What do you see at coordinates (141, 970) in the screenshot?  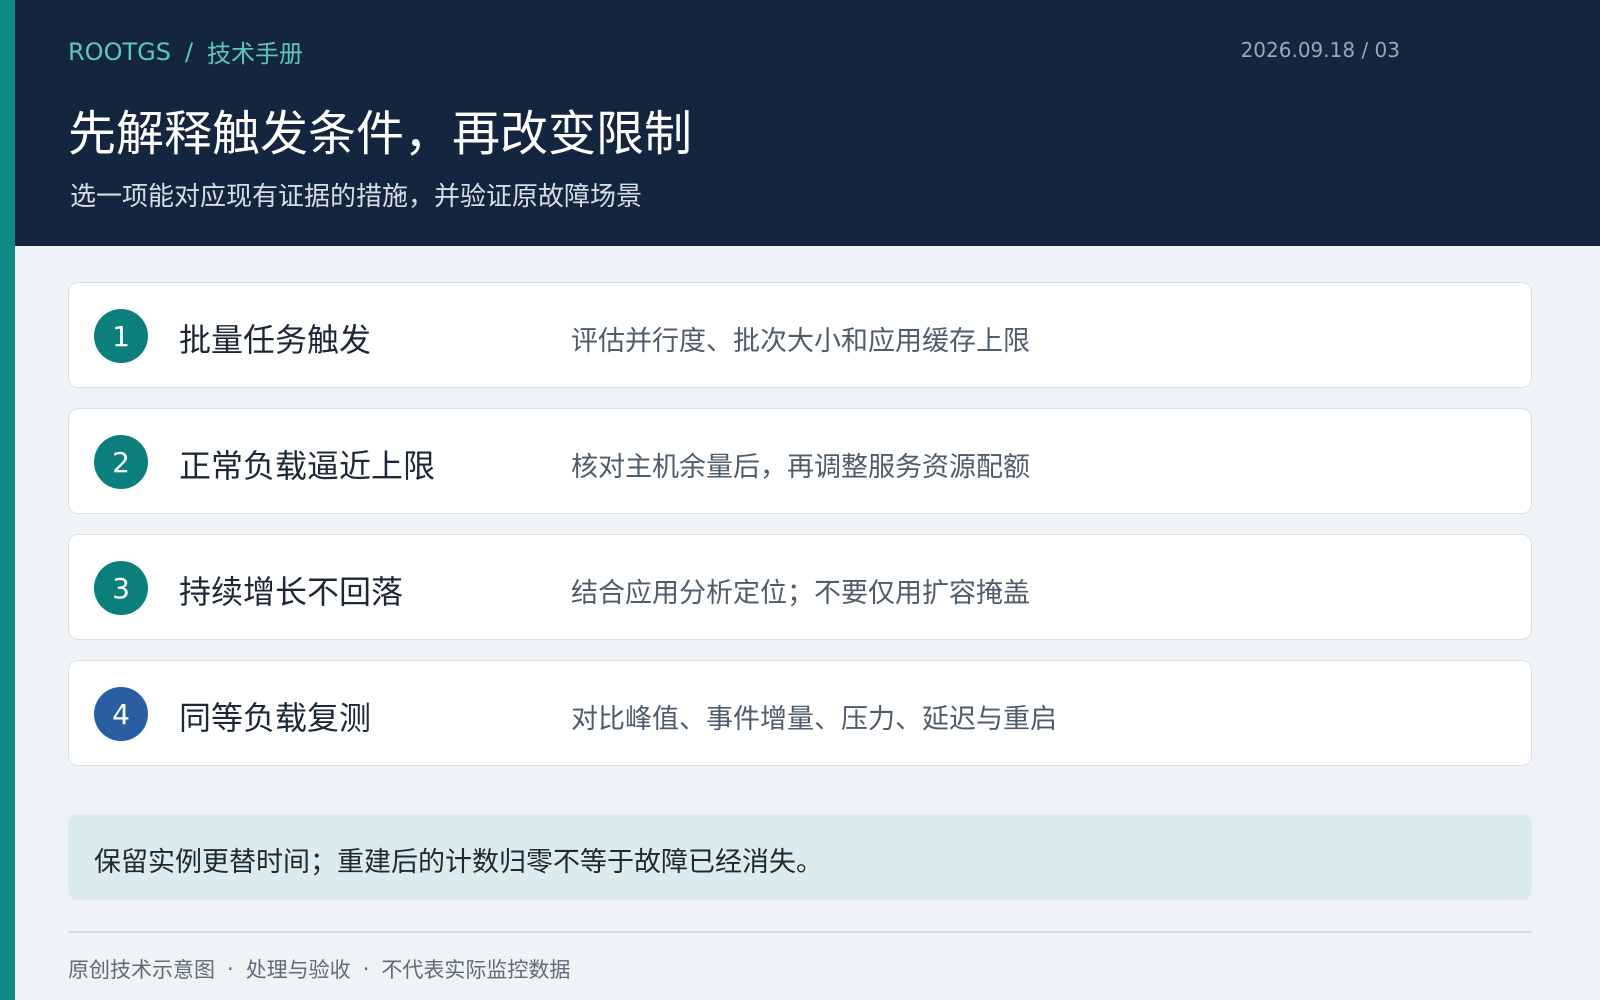 I see `footer-item: 原创技术示意图` at bounding box center [141, 970].